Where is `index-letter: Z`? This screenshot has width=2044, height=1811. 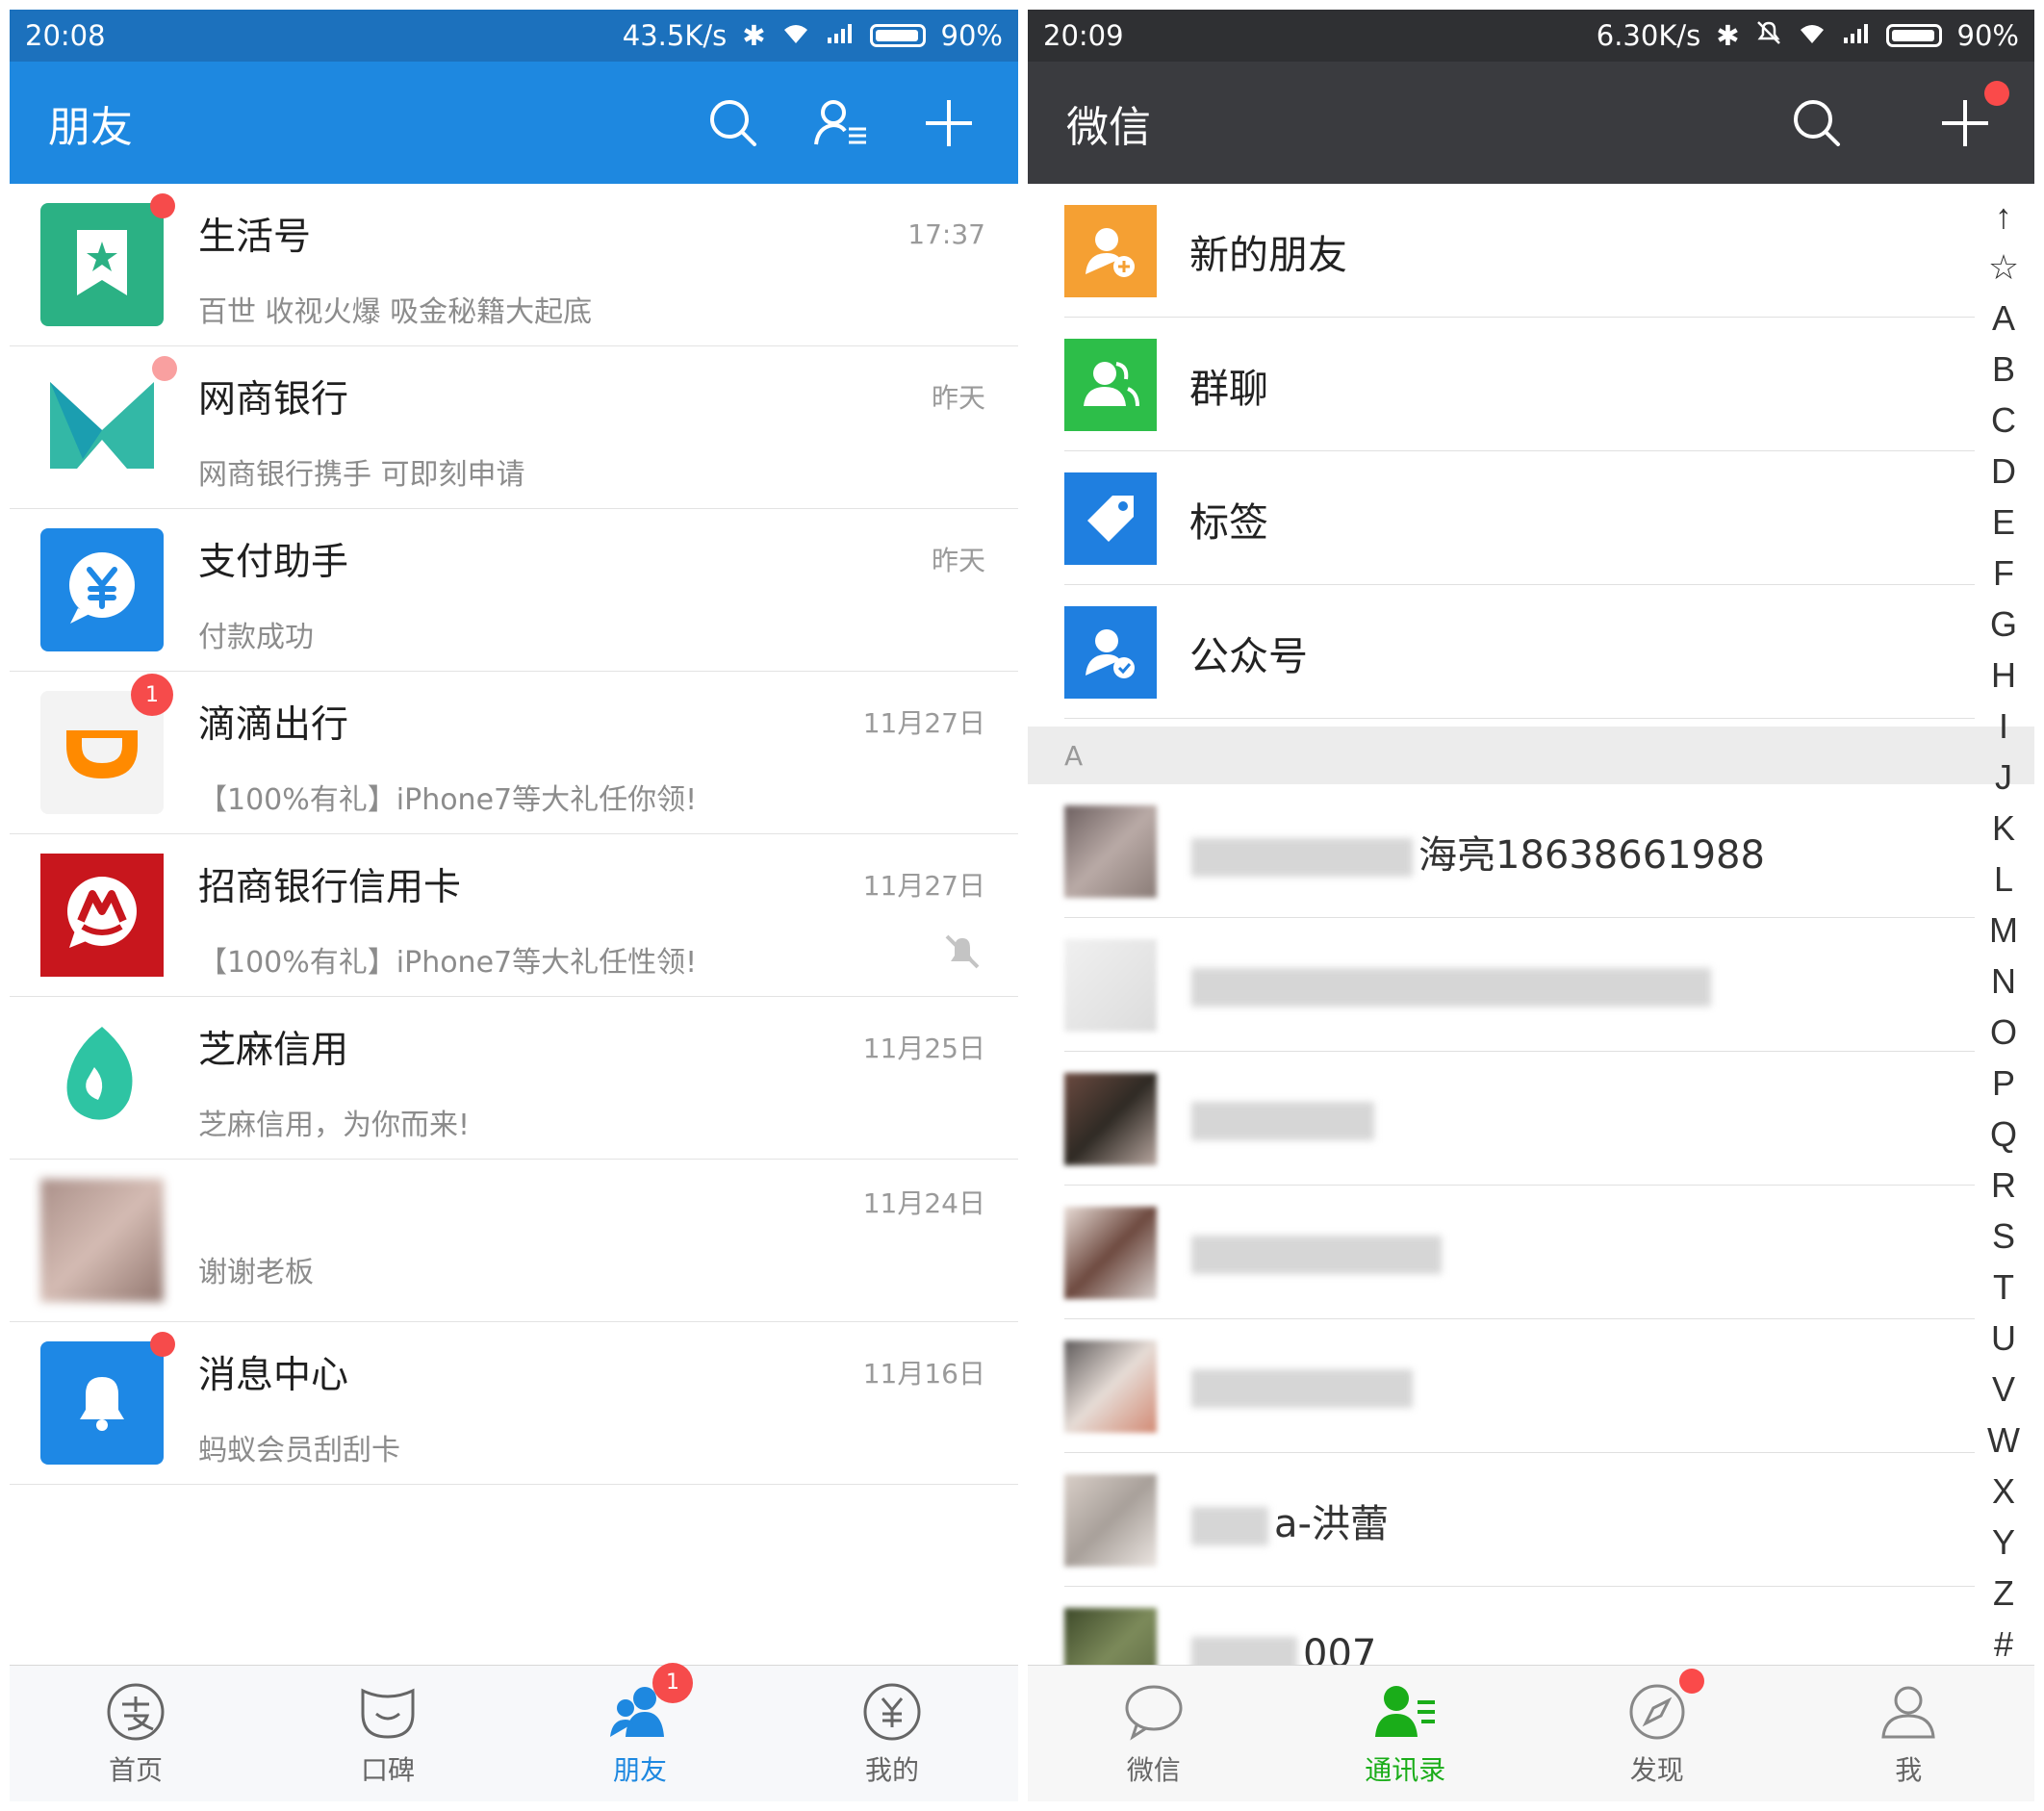 index-letter: Z is located at coordinates (2003, 1594).